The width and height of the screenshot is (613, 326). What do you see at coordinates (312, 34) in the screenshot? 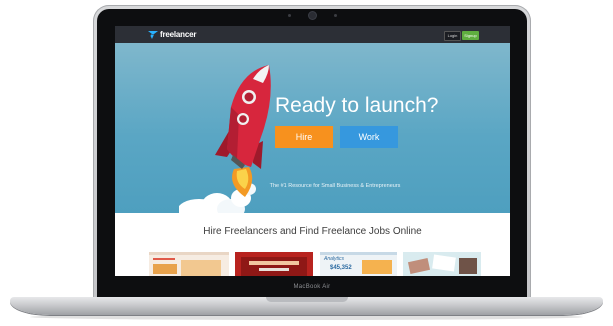
I see `site-header: freelancer Login Signup` at bounding box center [312, 34].